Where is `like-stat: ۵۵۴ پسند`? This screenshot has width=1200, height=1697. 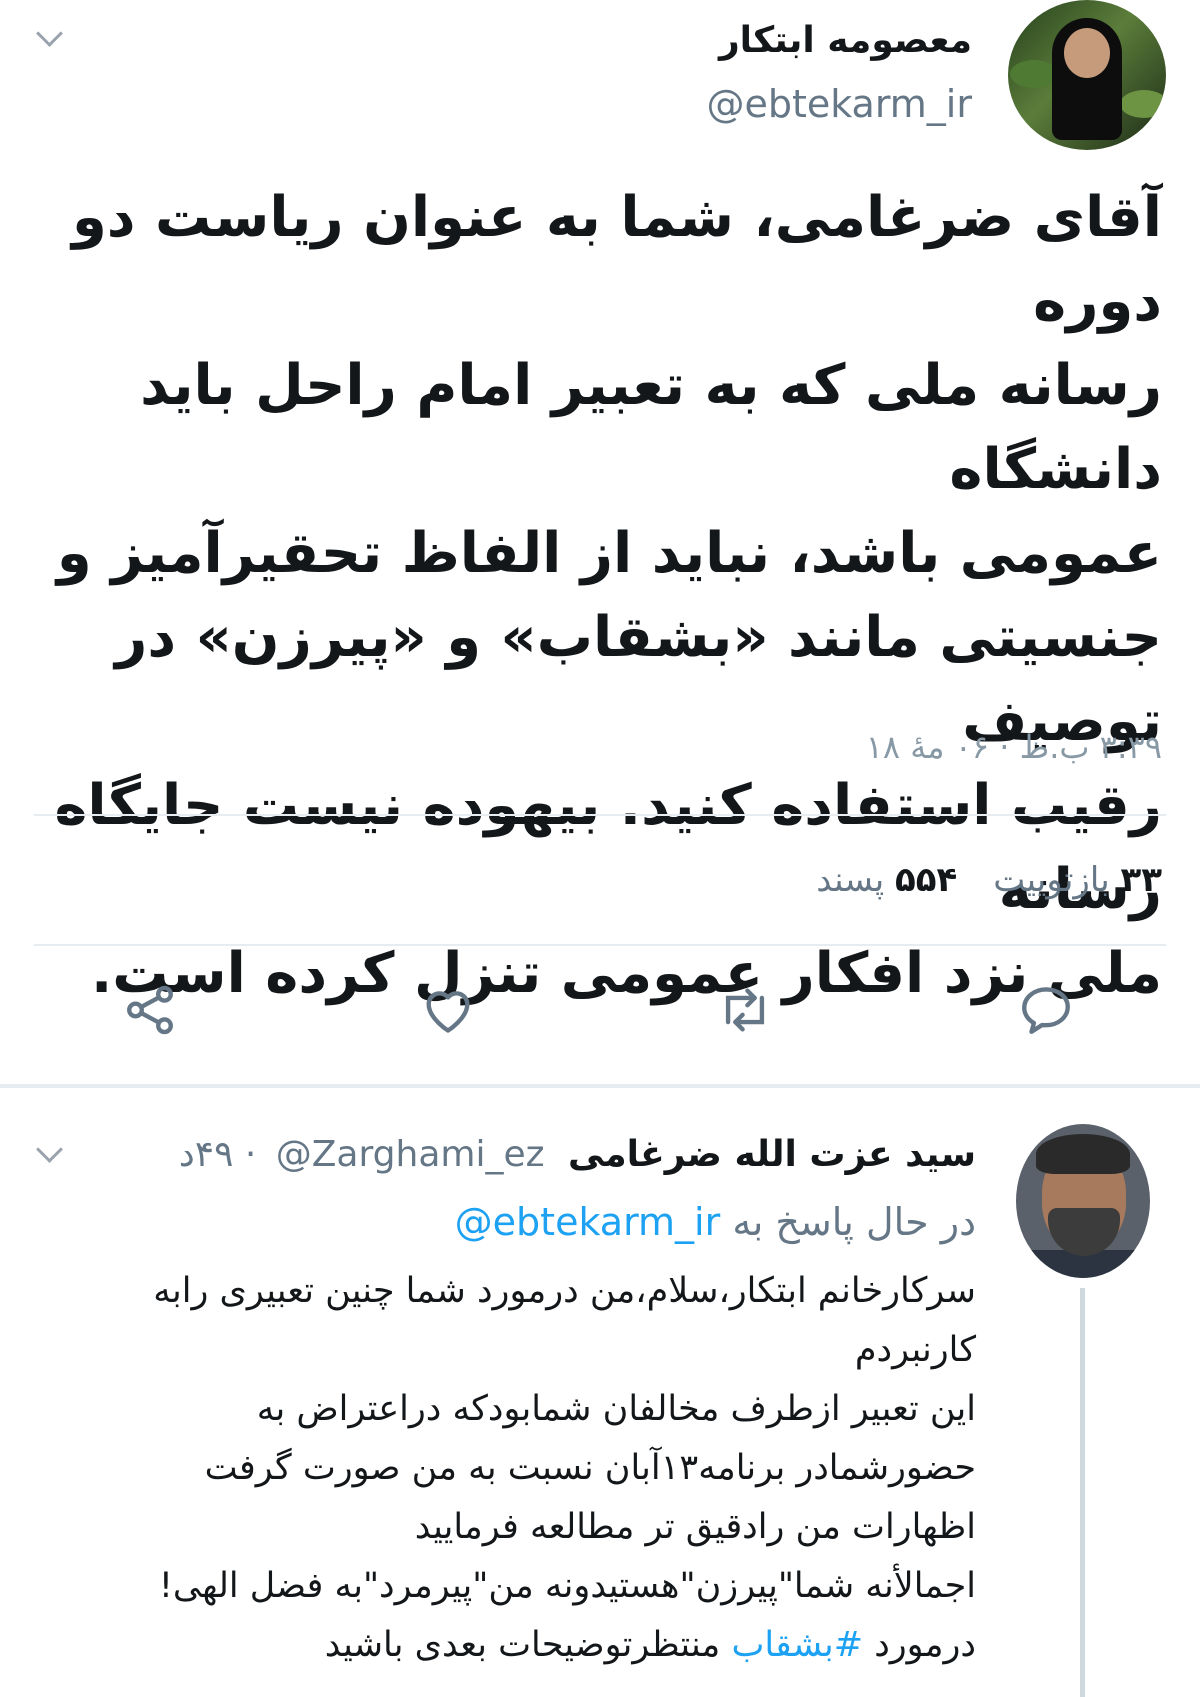
like-stat: ۵۵۴ پسند is located at coordinates (886, 880).